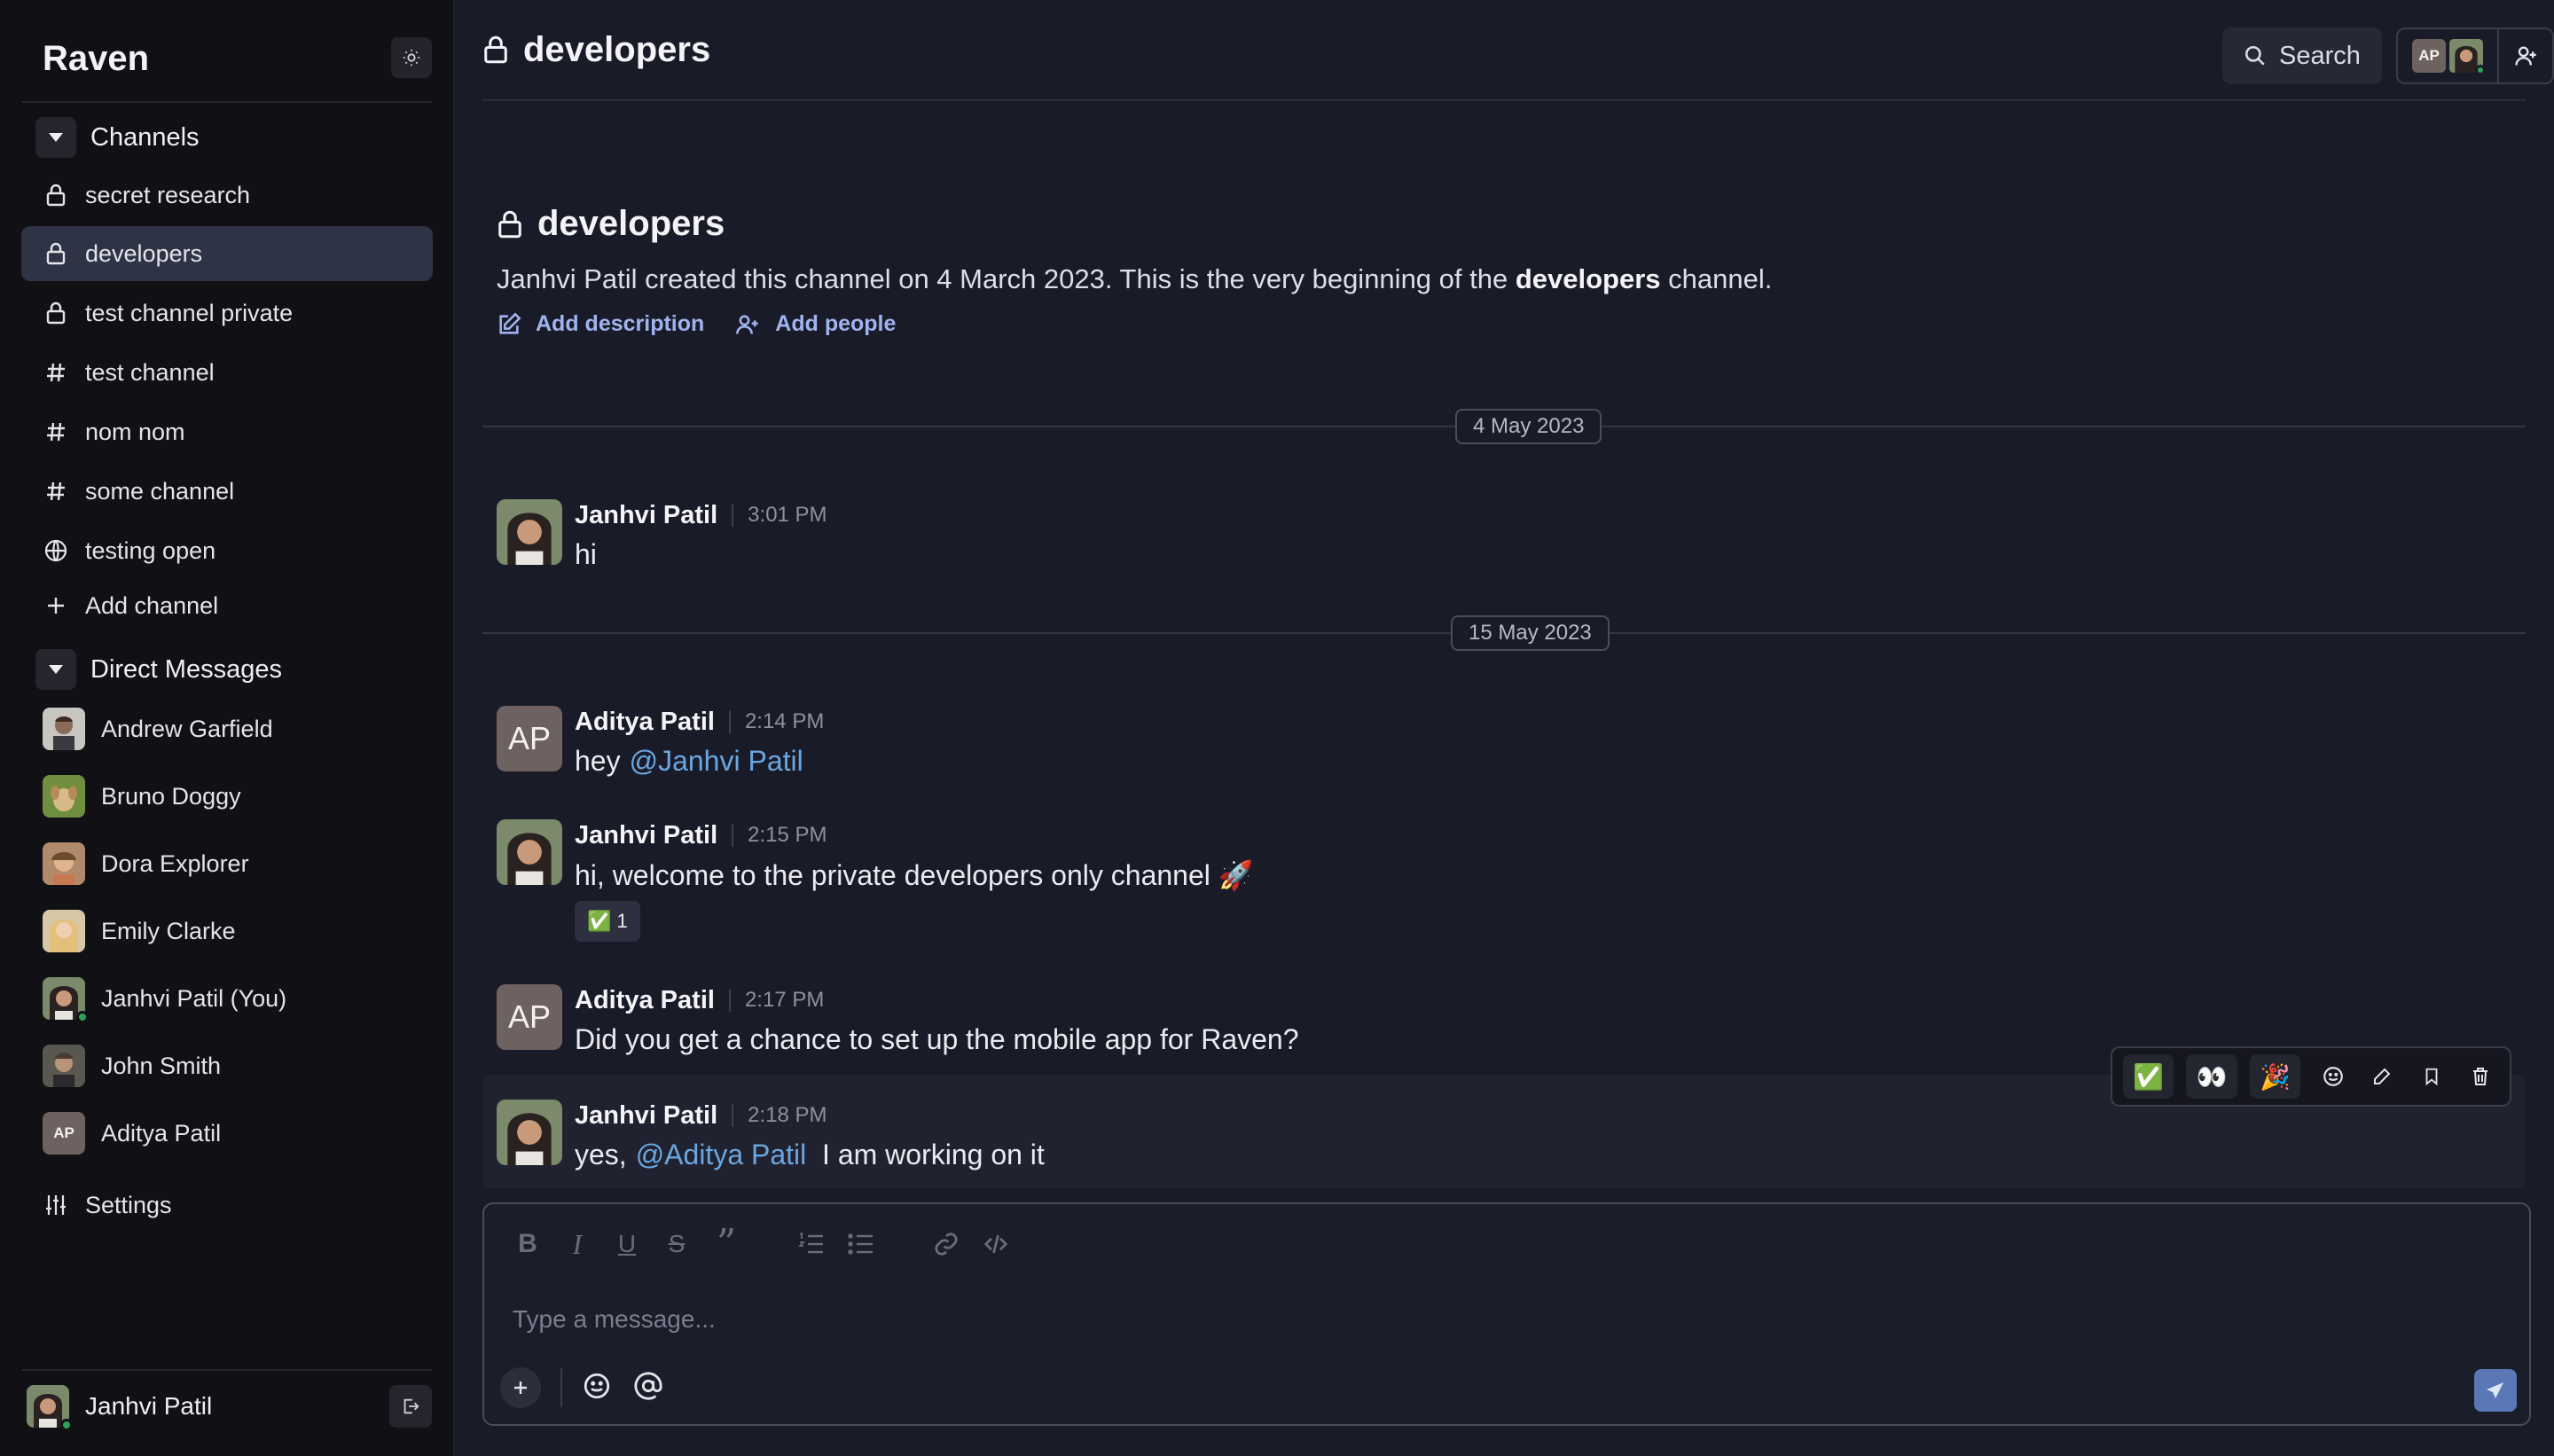 The width and height of the screenshot is (2554, 1456). What do you see at coordinates (946, 1244) in the screenshot?
I see `link-icon` at bounding box center [946, 1244].